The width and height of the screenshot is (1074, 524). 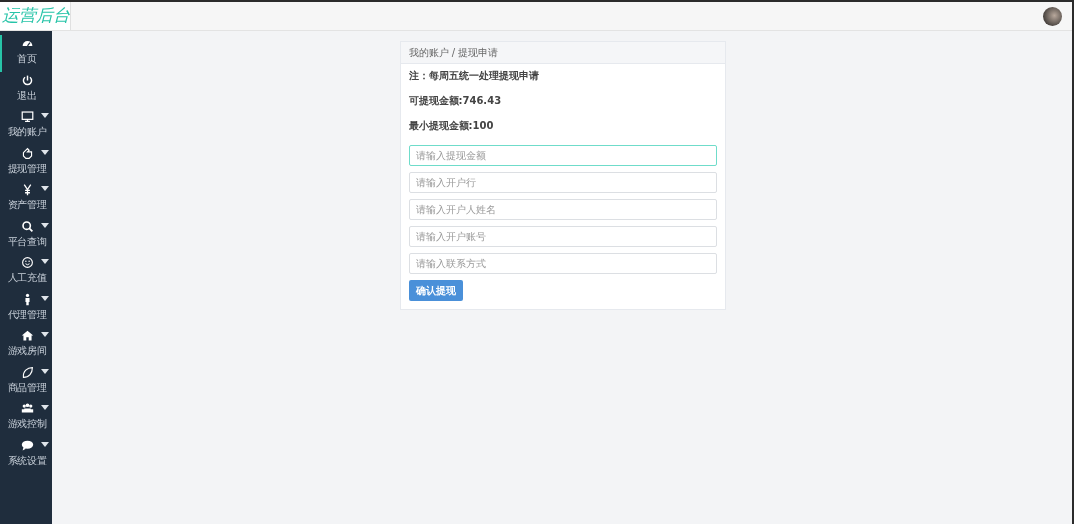 What do you see at coordinates (27, 80) in the screenshot?
I see `power-icon` at bounding box center [27, 80].